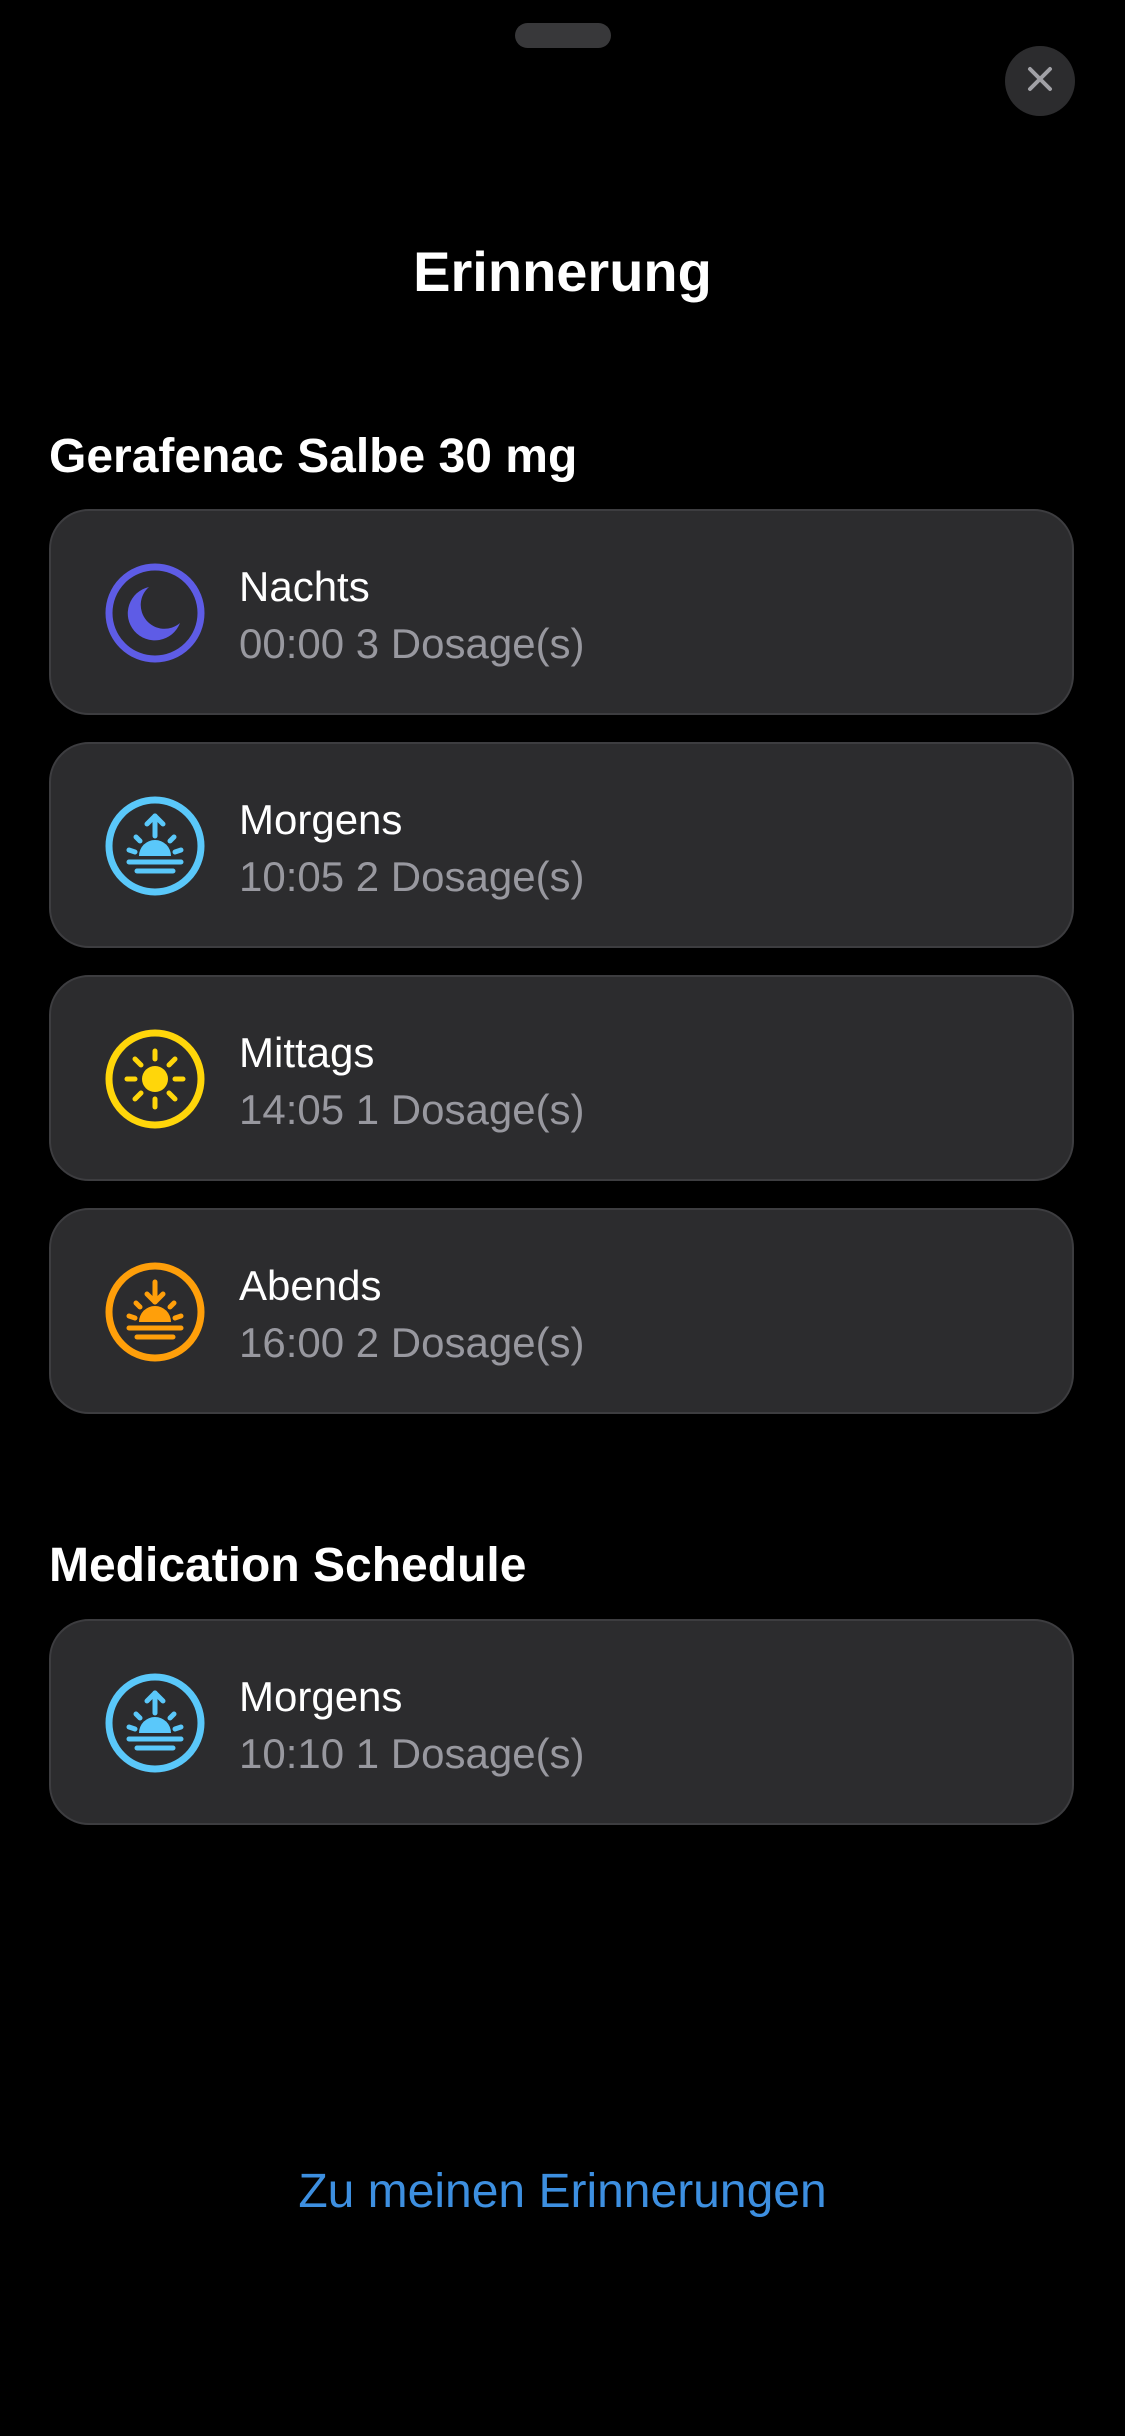 The width and height of the screenshot is (1125, 2436). Describe the element at coordinates (561, 1078) in the screenshot. I see `reminder-card-mittags: Mittags 14:05 1 Dosage(s)` at that location.